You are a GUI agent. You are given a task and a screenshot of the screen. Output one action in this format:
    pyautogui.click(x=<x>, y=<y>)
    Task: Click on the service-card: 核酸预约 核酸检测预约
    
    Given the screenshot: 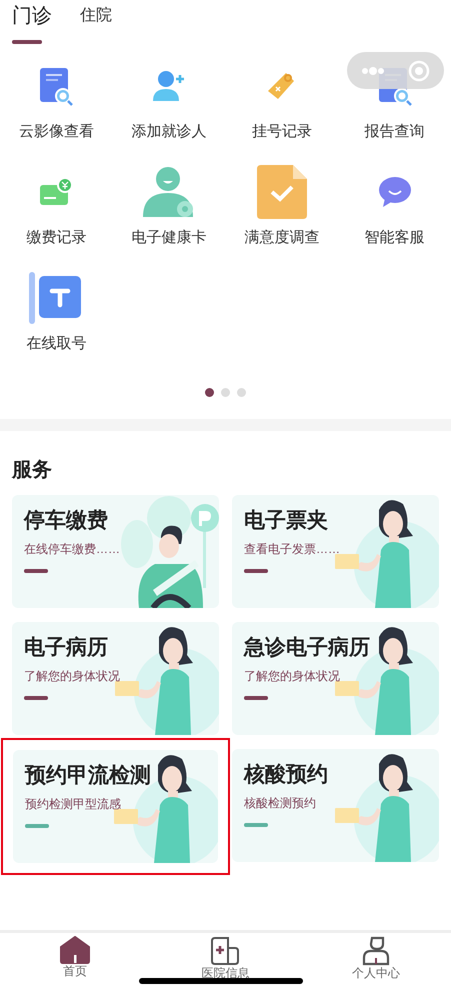 What is the action you would take?
    pyautogui.click(x=335, y=805)
    